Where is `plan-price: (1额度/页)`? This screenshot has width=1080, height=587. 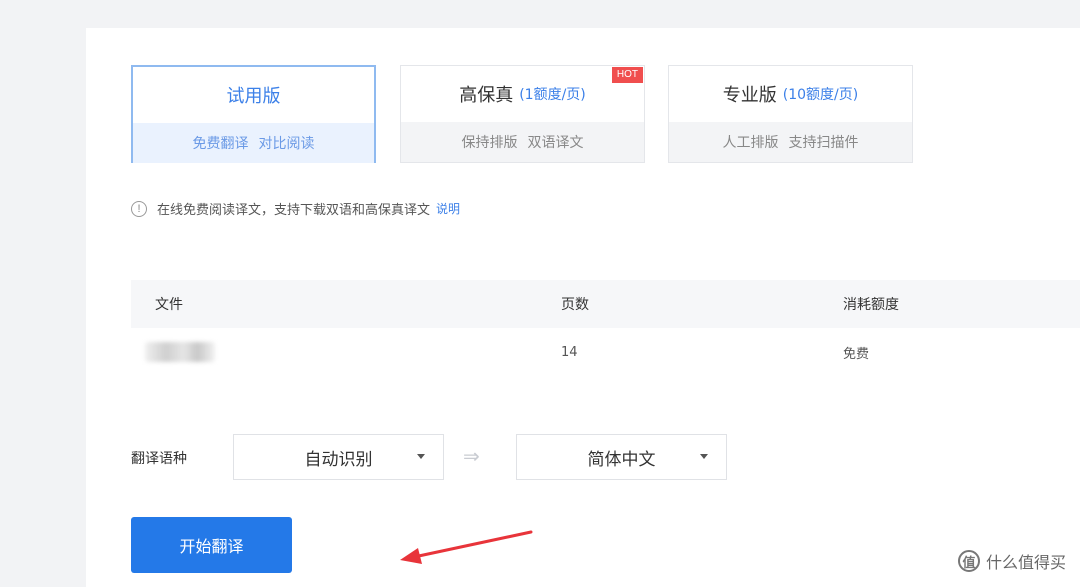 plan-price: (1额度/页) is located at coordinates (552, 95).